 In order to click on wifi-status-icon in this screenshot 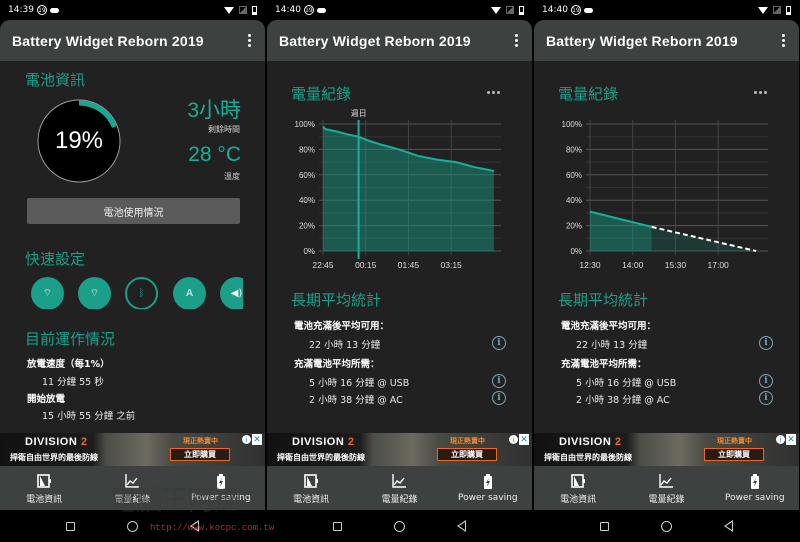, I will do `click(763, 10)`.